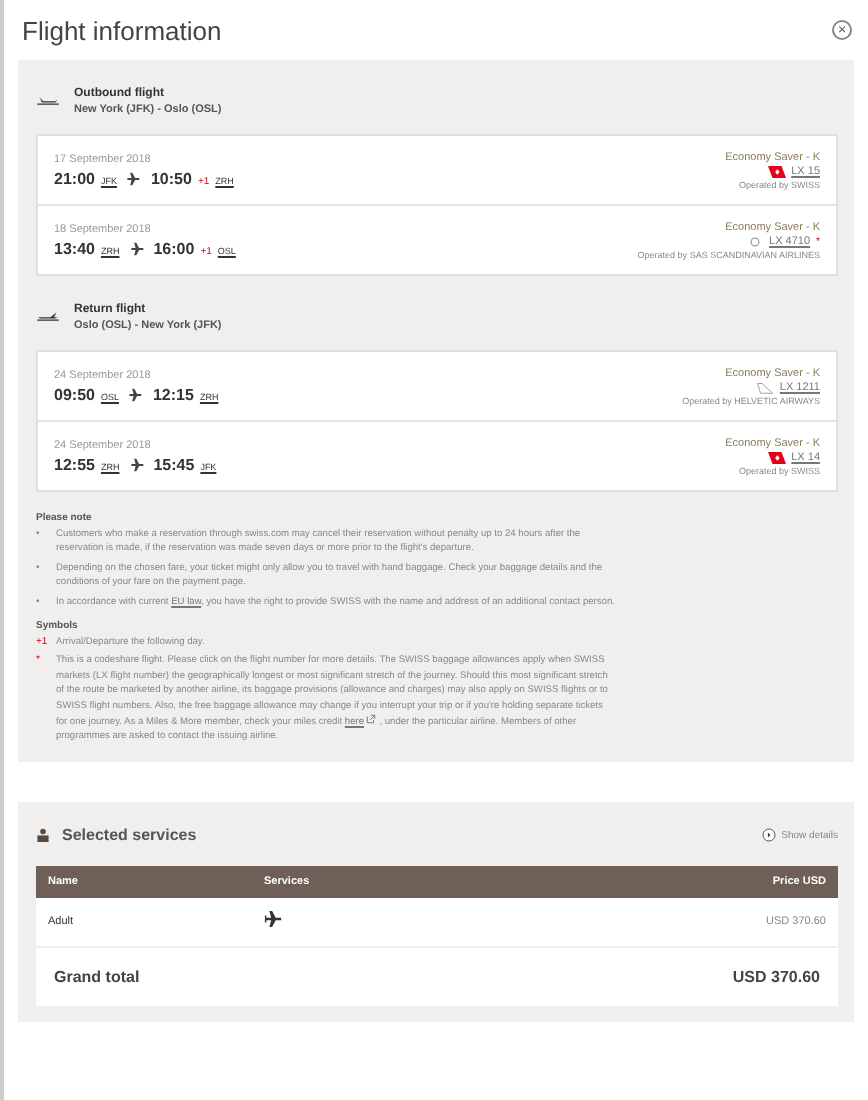  What do you see at coordinates (97, 976) in the screenshot?
I see `grand-total-label: Grand total` at bounding box center [97, 976].